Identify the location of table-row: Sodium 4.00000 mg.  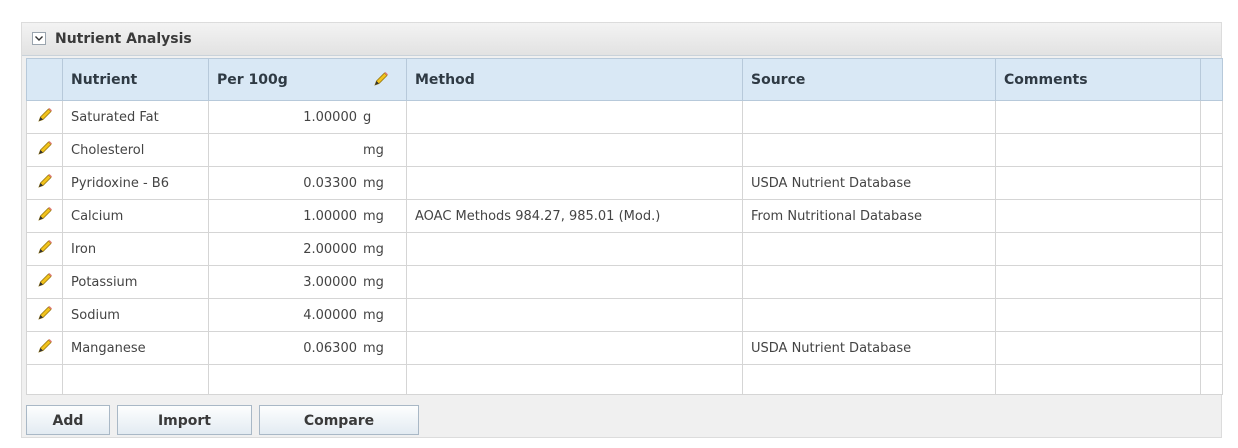
(624, 315).